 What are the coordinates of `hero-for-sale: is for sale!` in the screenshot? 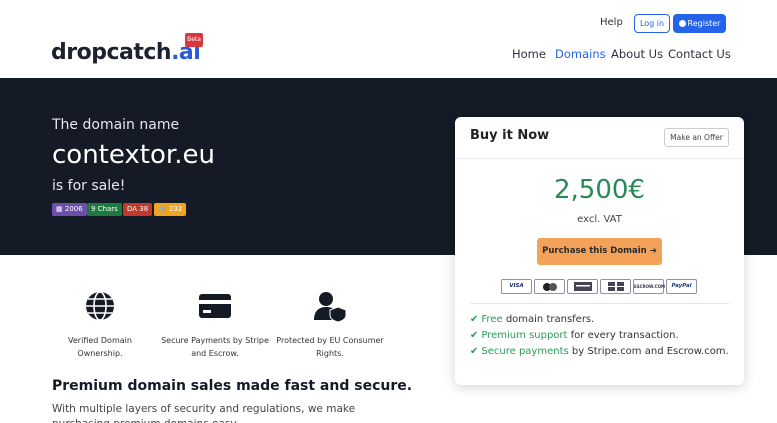 It's located at (89, 186).